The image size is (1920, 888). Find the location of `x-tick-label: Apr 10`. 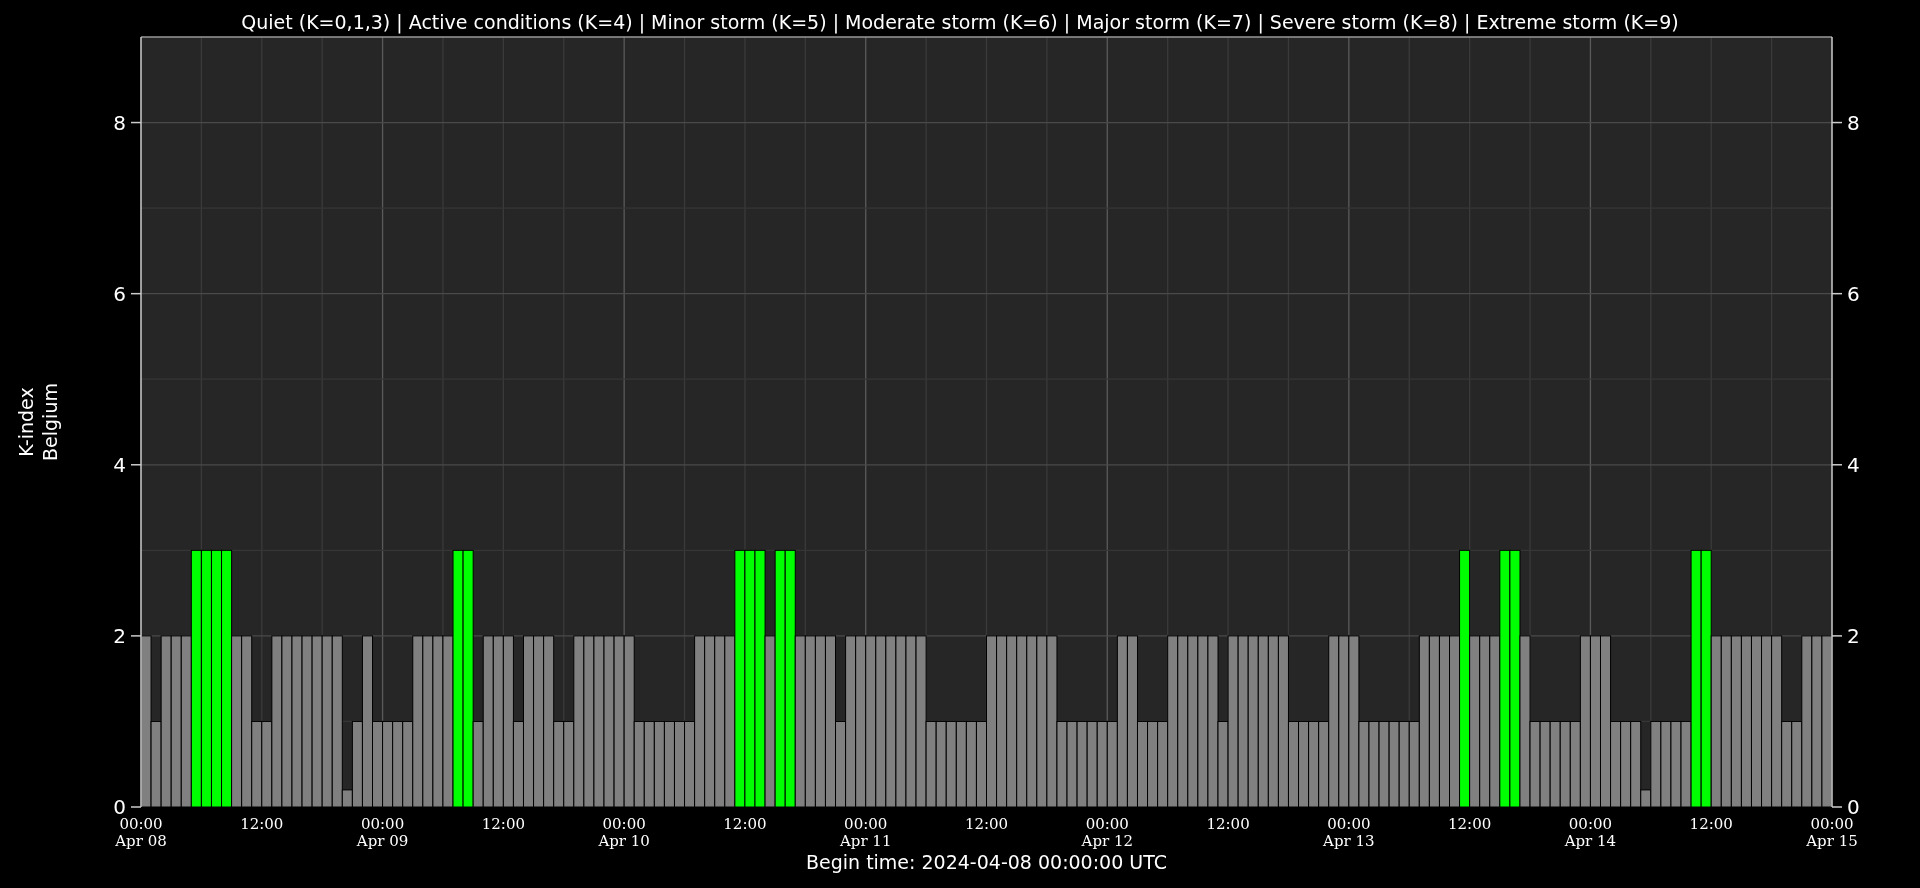

x-tick-label: Apr 10 is located at coordinates (624, 841).